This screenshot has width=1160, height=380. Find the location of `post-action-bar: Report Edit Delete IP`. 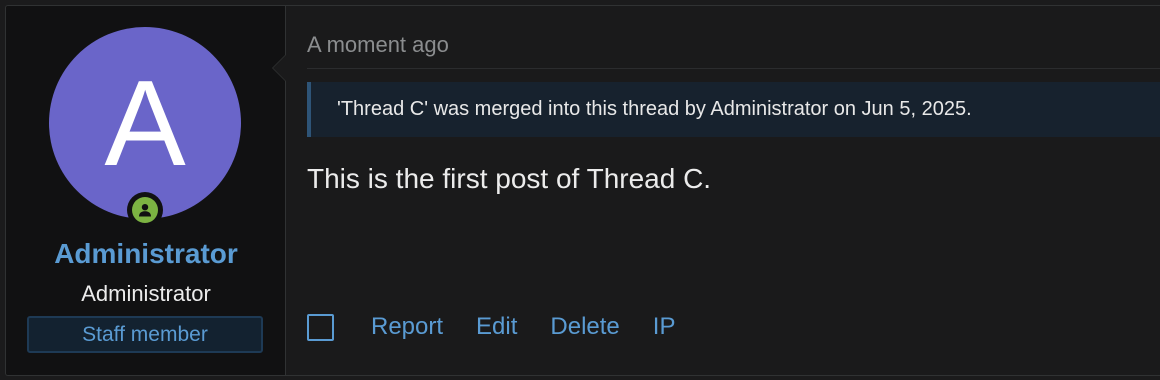

post-action-bar: Report Edit Delete IP is located at coordinates (507, 327).